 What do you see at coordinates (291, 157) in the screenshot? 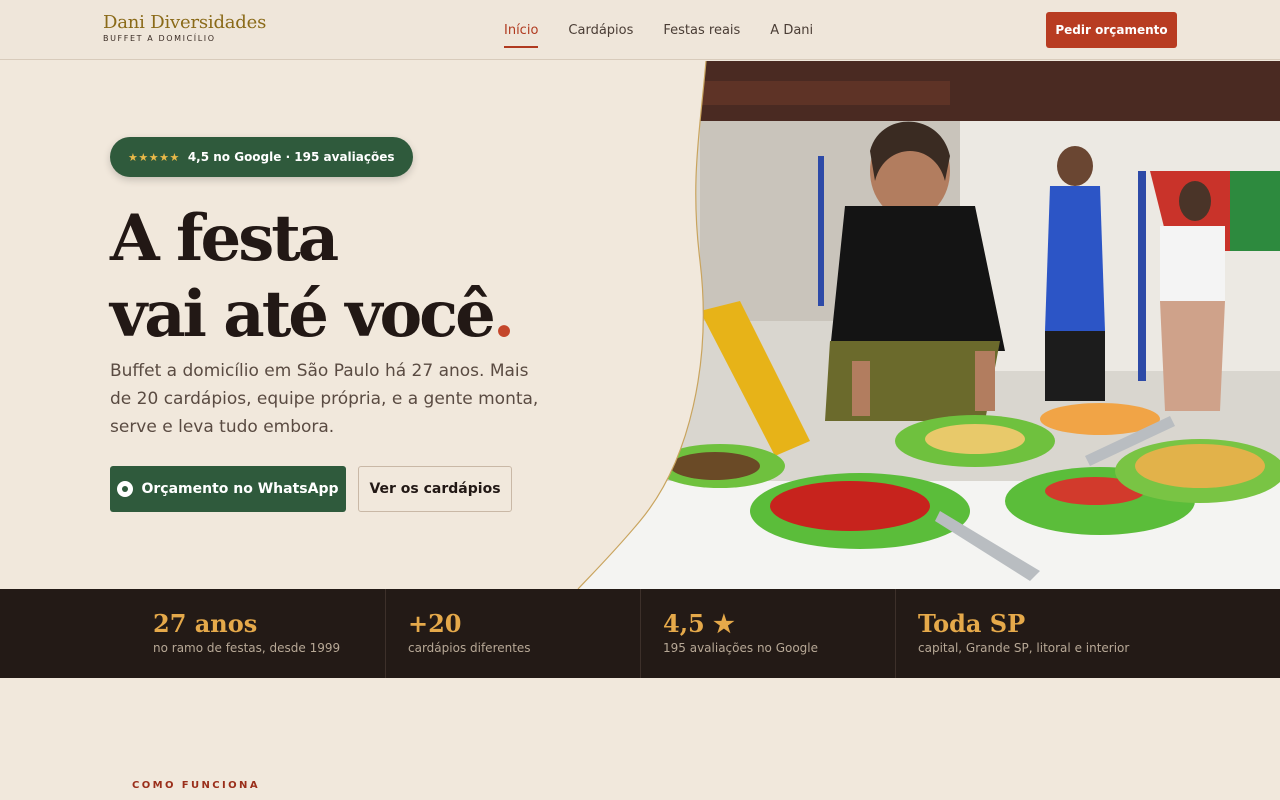
I see `rating-badge-text: 4,5 no Google · 195 avaliações` at bounding box center [291, 157].